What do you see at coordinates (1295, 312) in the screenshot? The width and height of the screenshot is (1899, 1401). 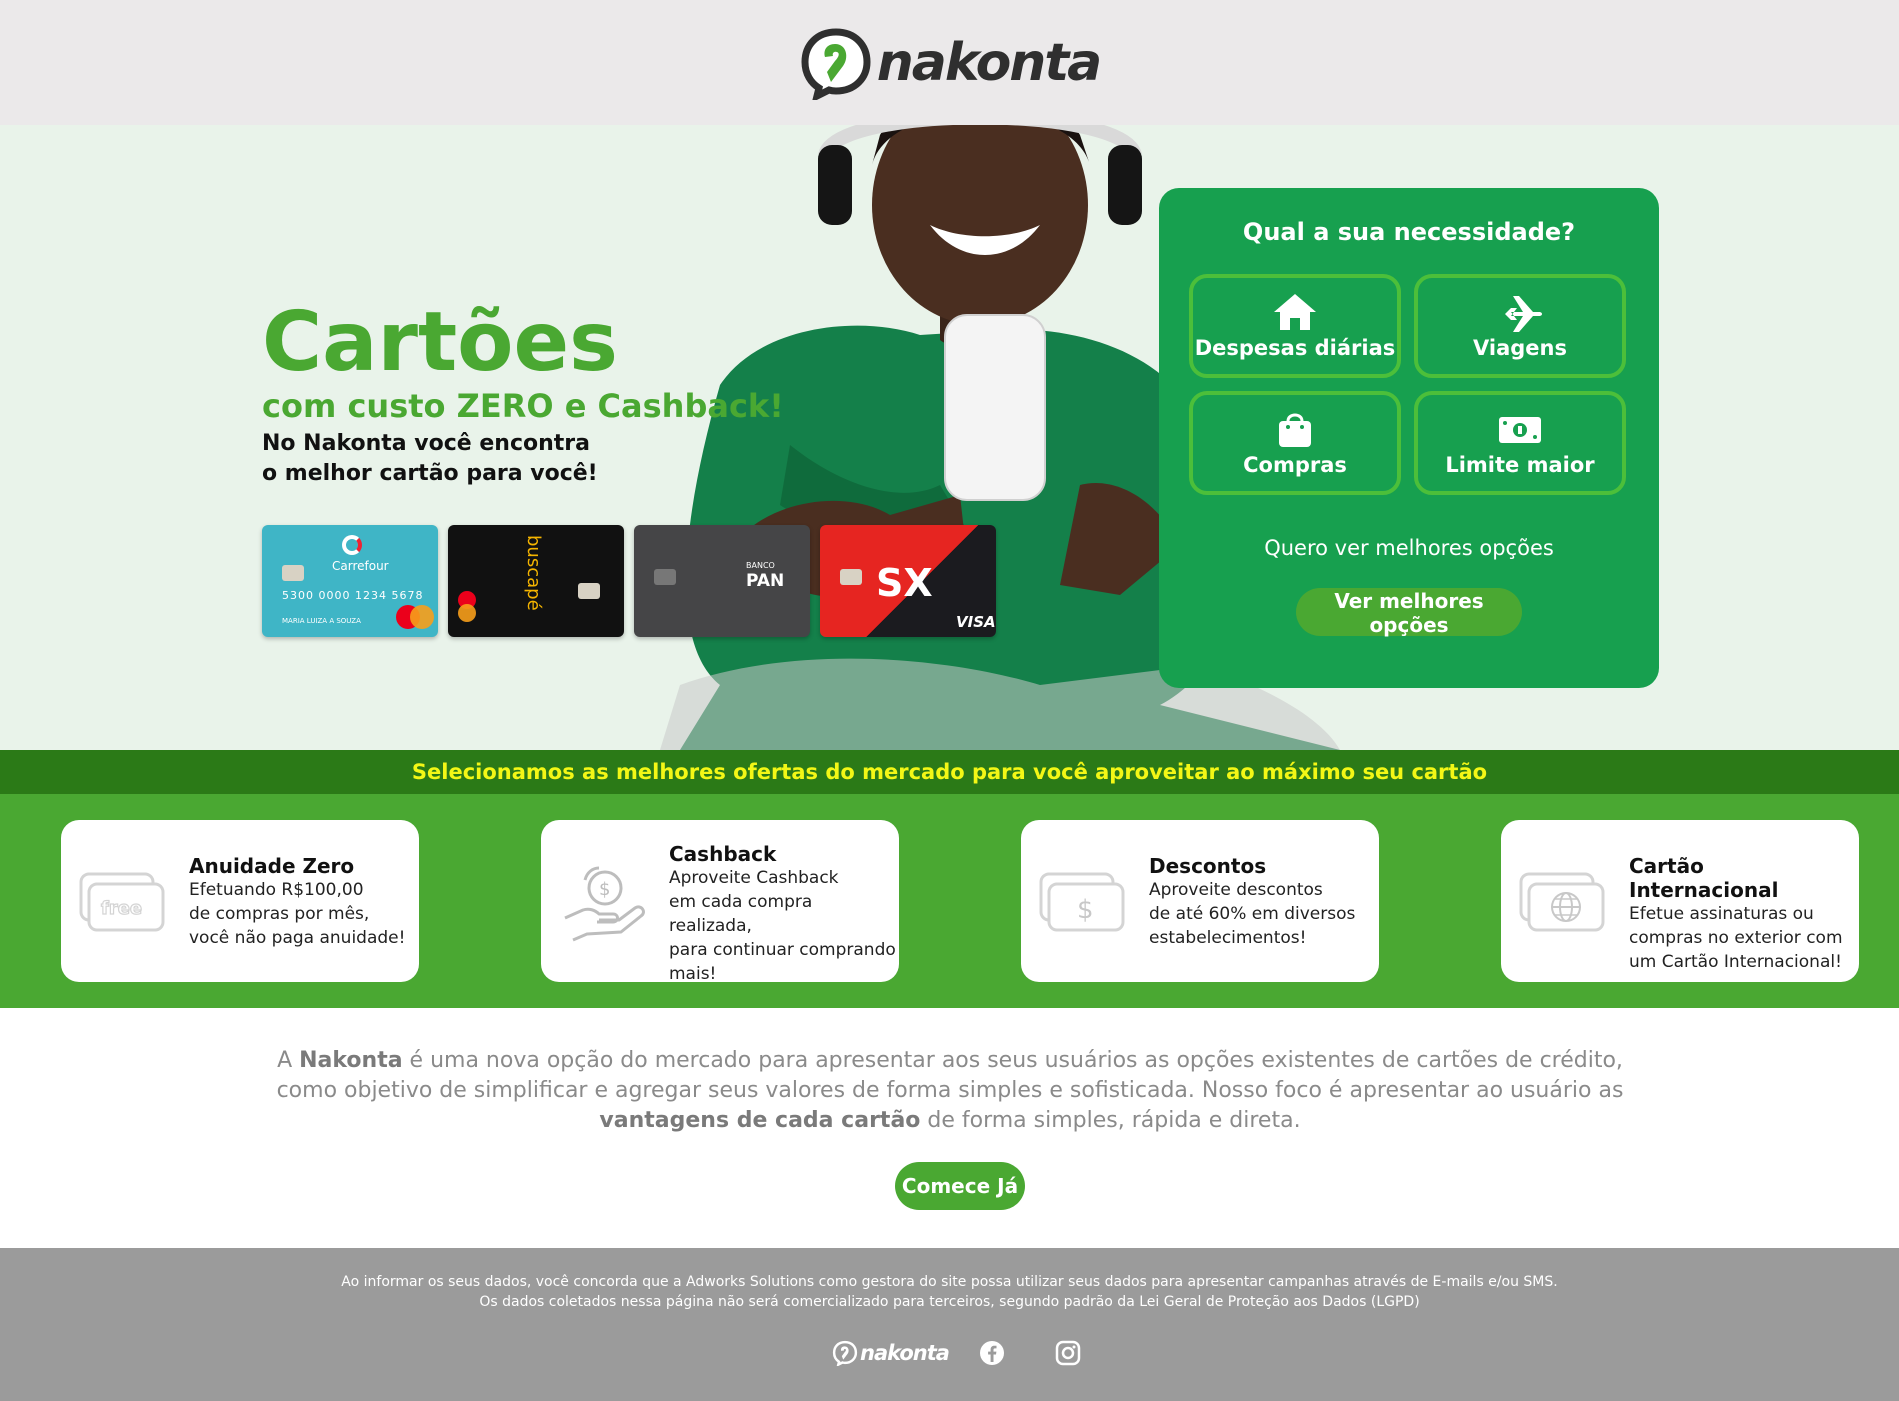 I see `home-icon` at bounding box center [1295, 312].